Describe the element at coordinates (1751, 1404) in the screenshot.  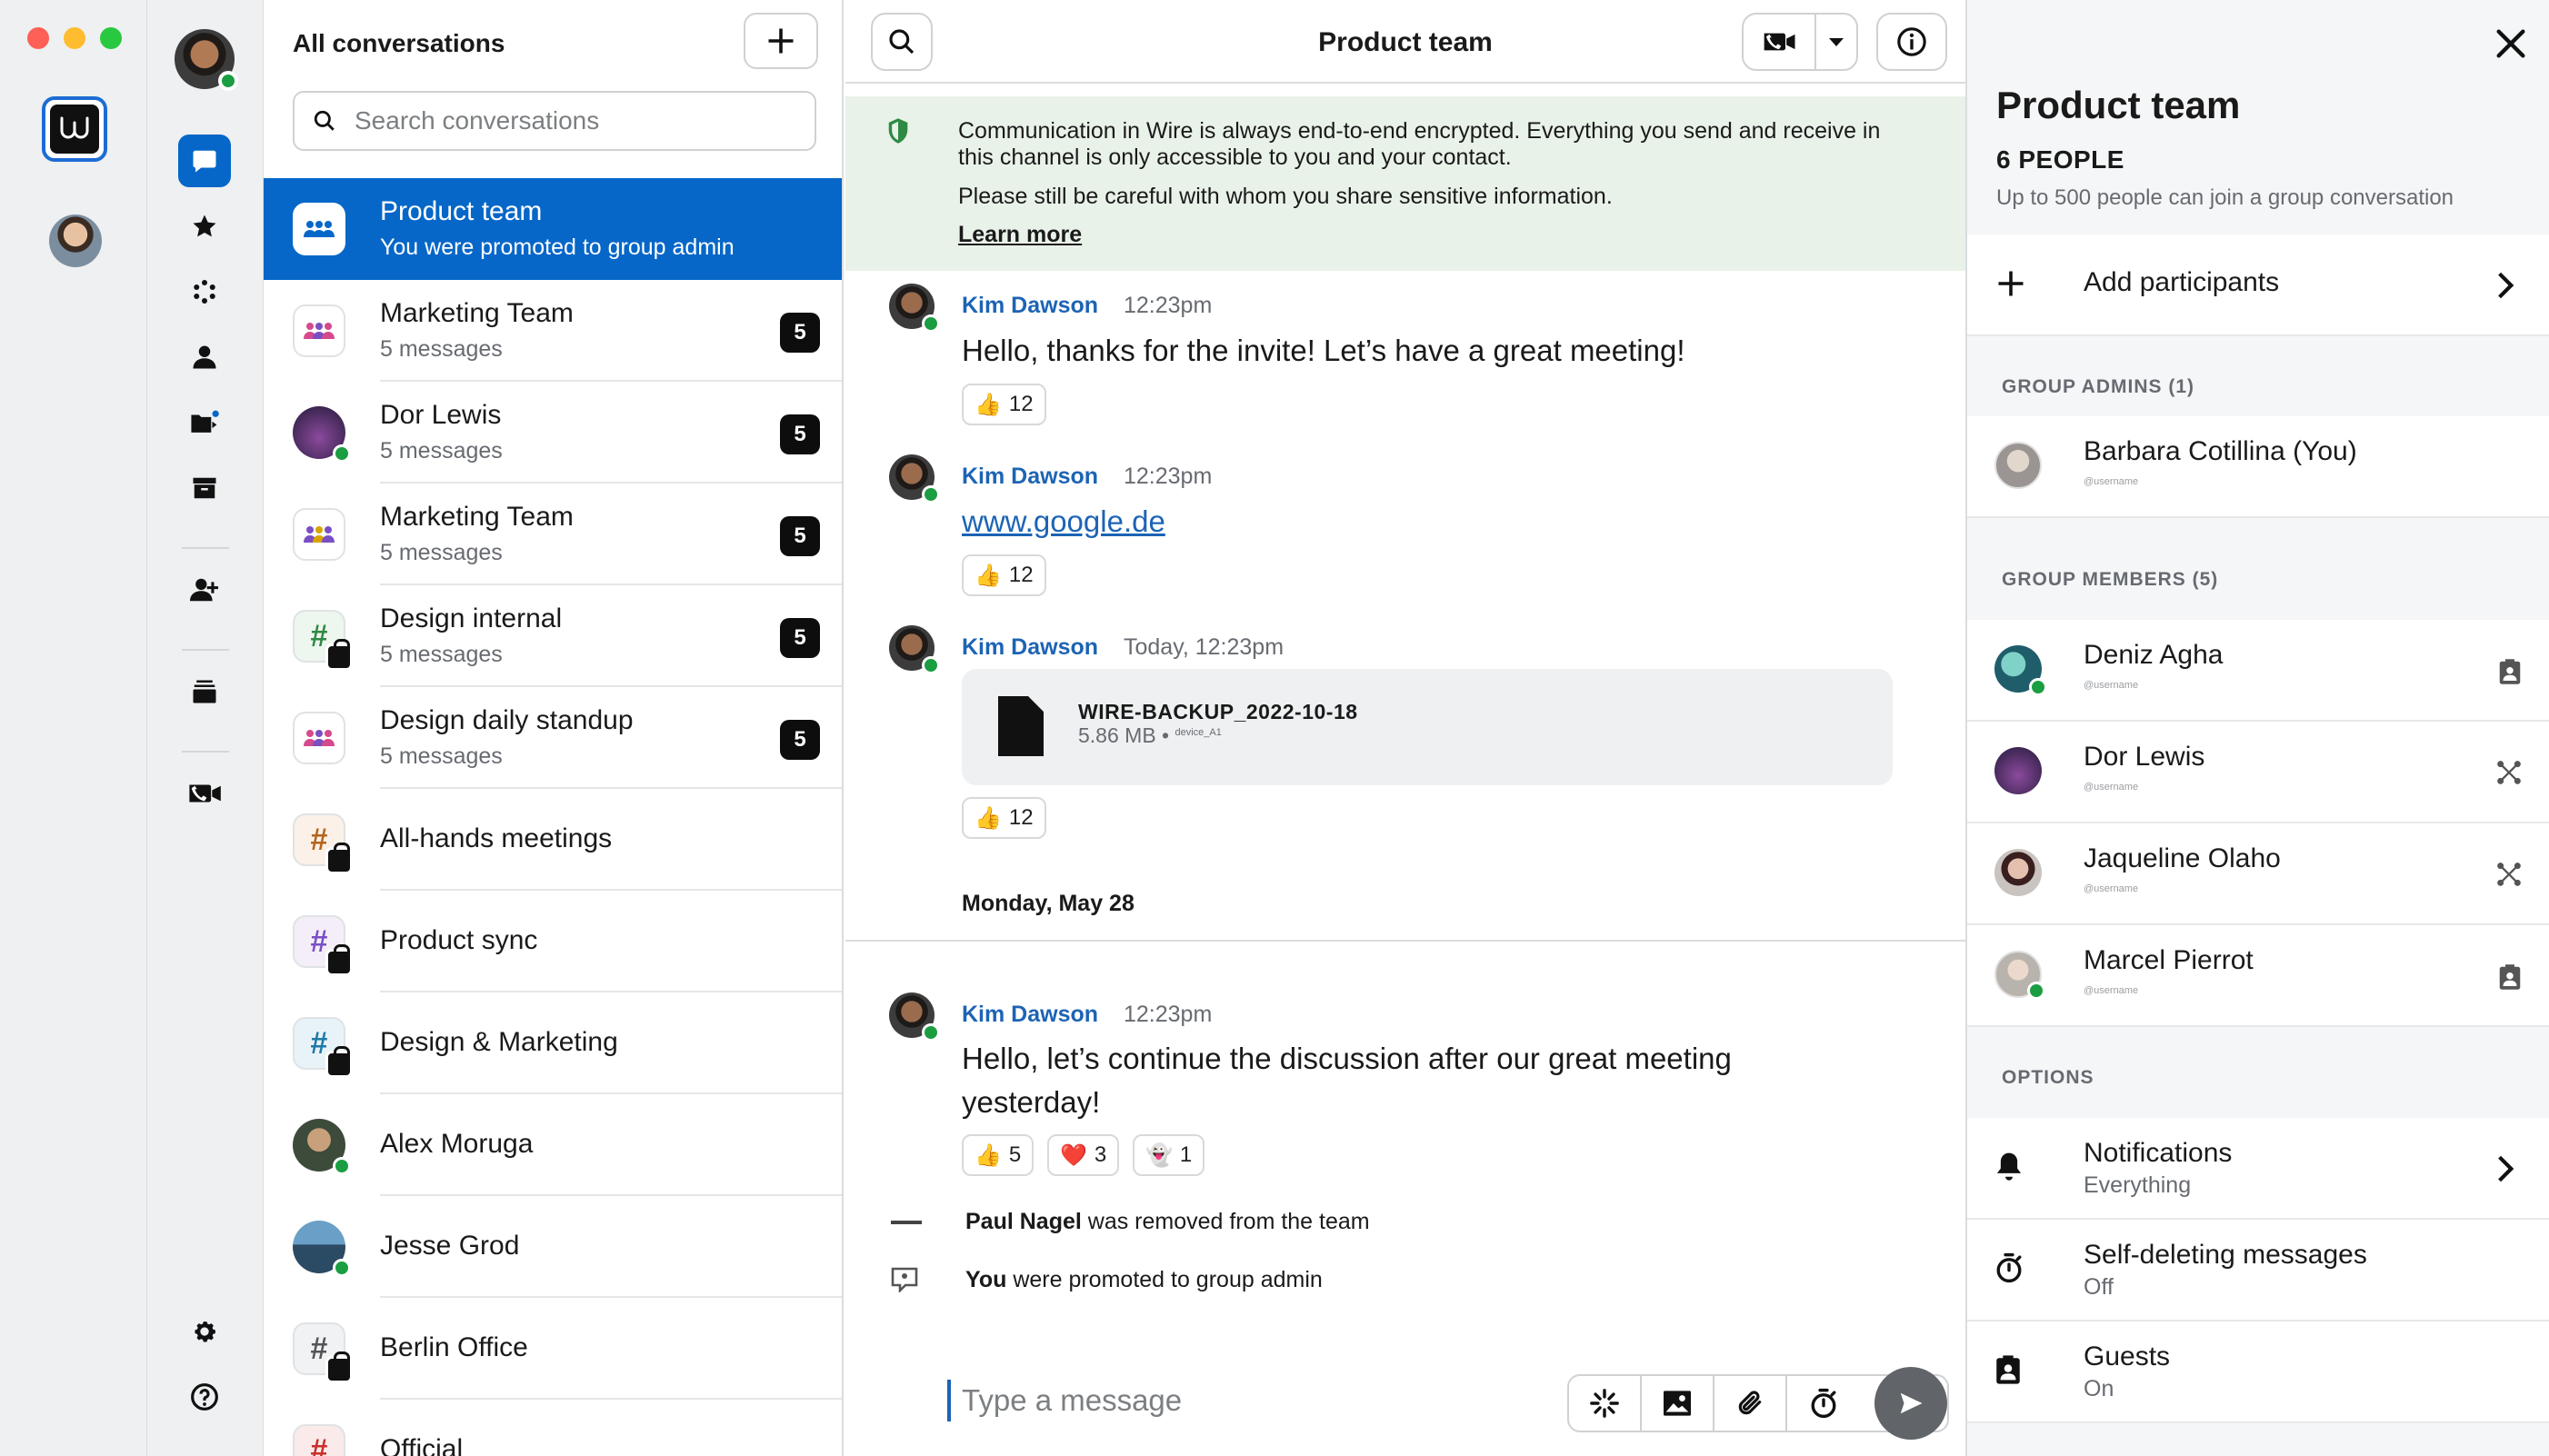
I see `attach-file-button` at that location.